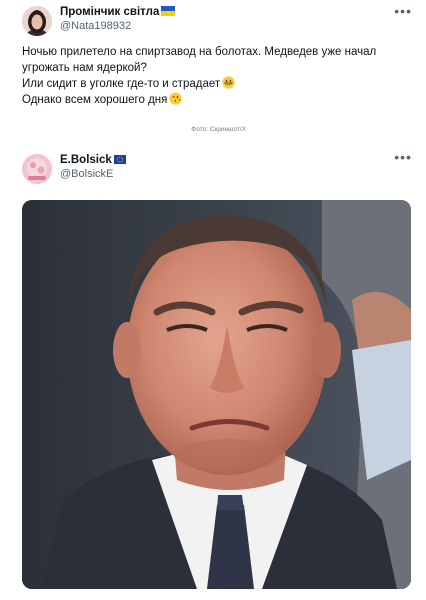 This screenshot has height=600, width=426. What do you see at coordinates (121, 84) in the screenshot?
I see `tweet-line-3-text: Или сидит в уголке где-то и страдает` at bounding box center [121, 84].